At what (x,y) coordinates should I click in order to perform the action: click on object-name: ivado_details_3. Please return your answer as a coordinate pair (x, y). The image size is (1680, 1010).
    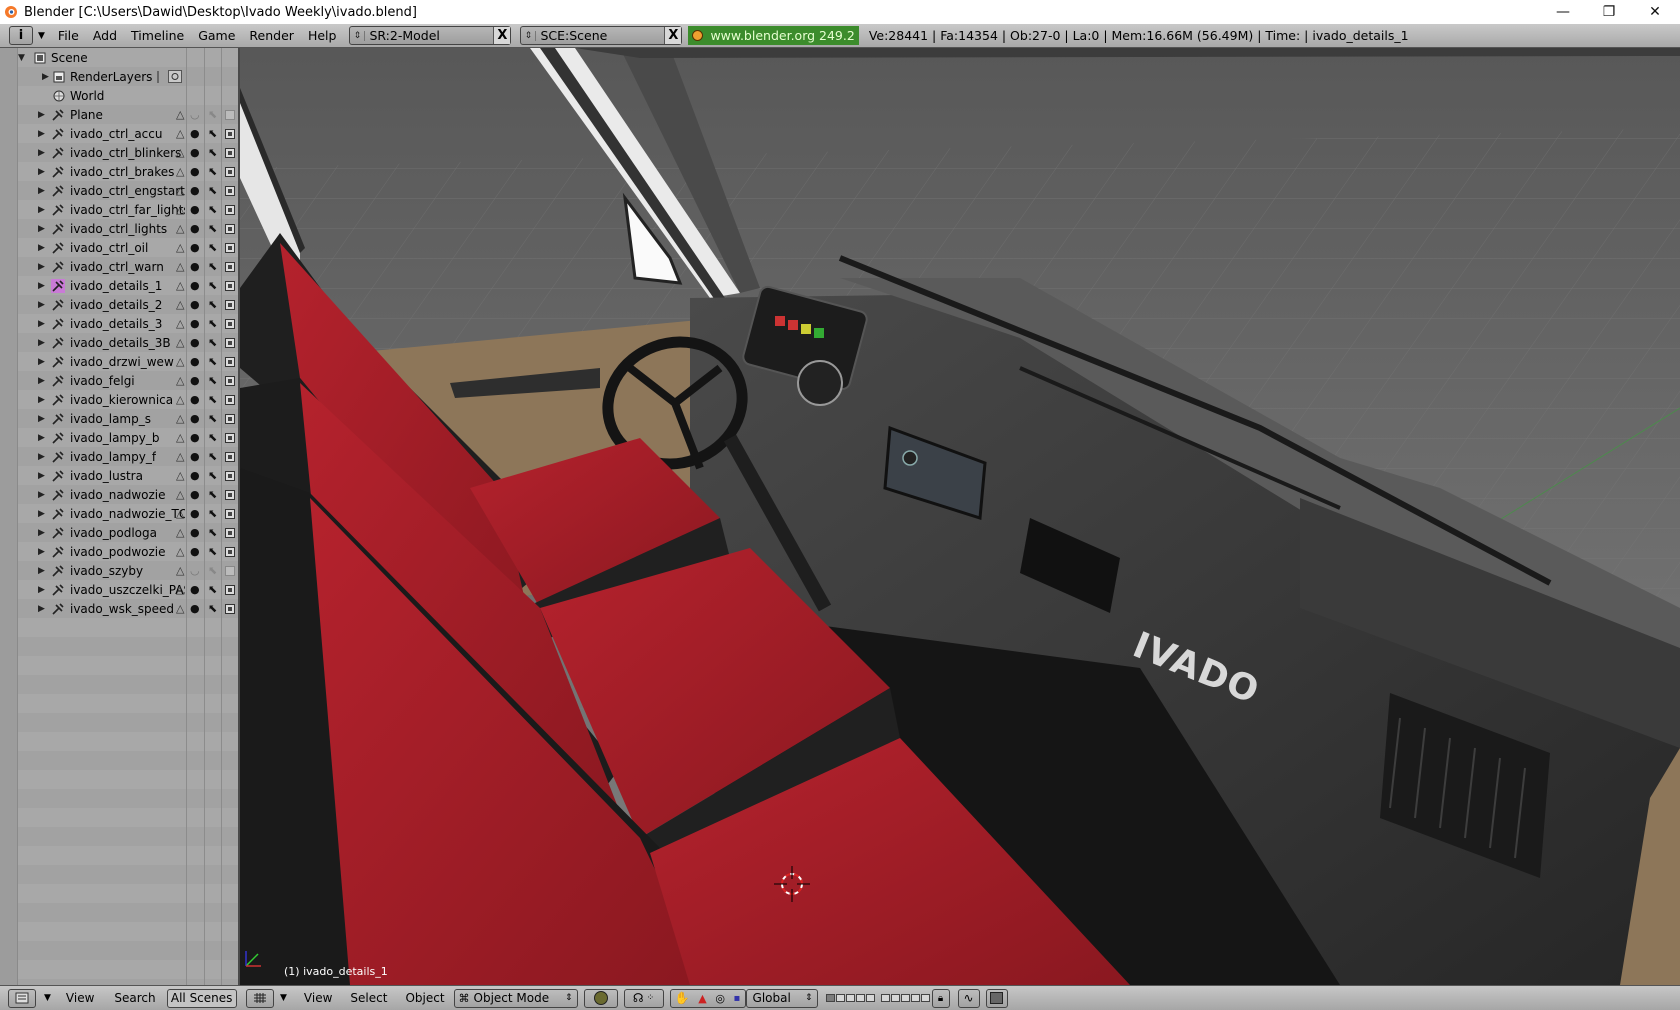
    Looking at the image, I should click on (116, 324).